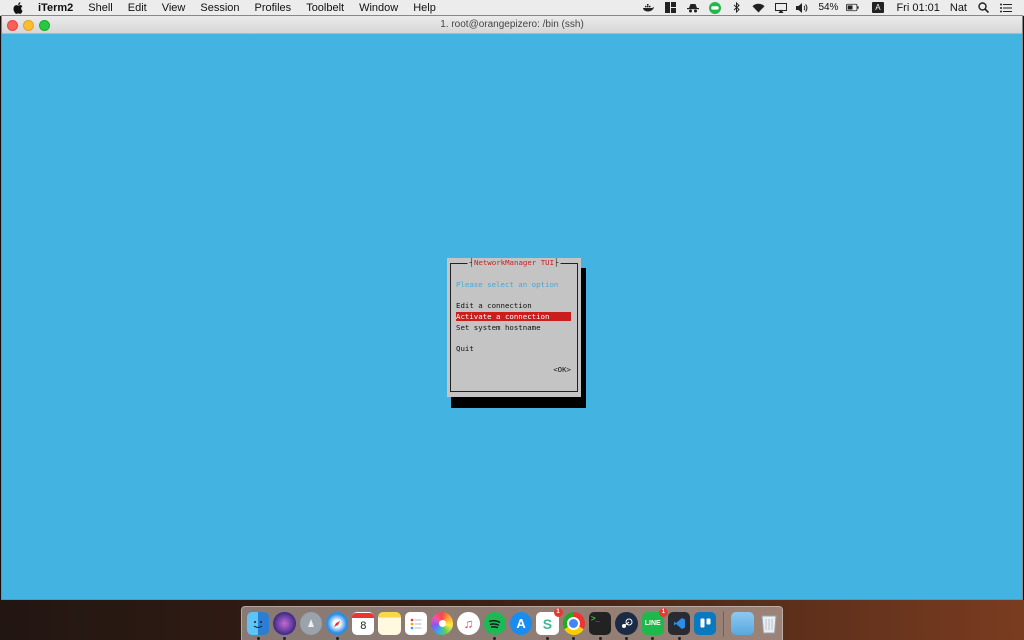 This screenshot has height=640, width=1024. Describe the element at coordinates (692, 7) in the screenshot. I see `incognito-icon` at that location.